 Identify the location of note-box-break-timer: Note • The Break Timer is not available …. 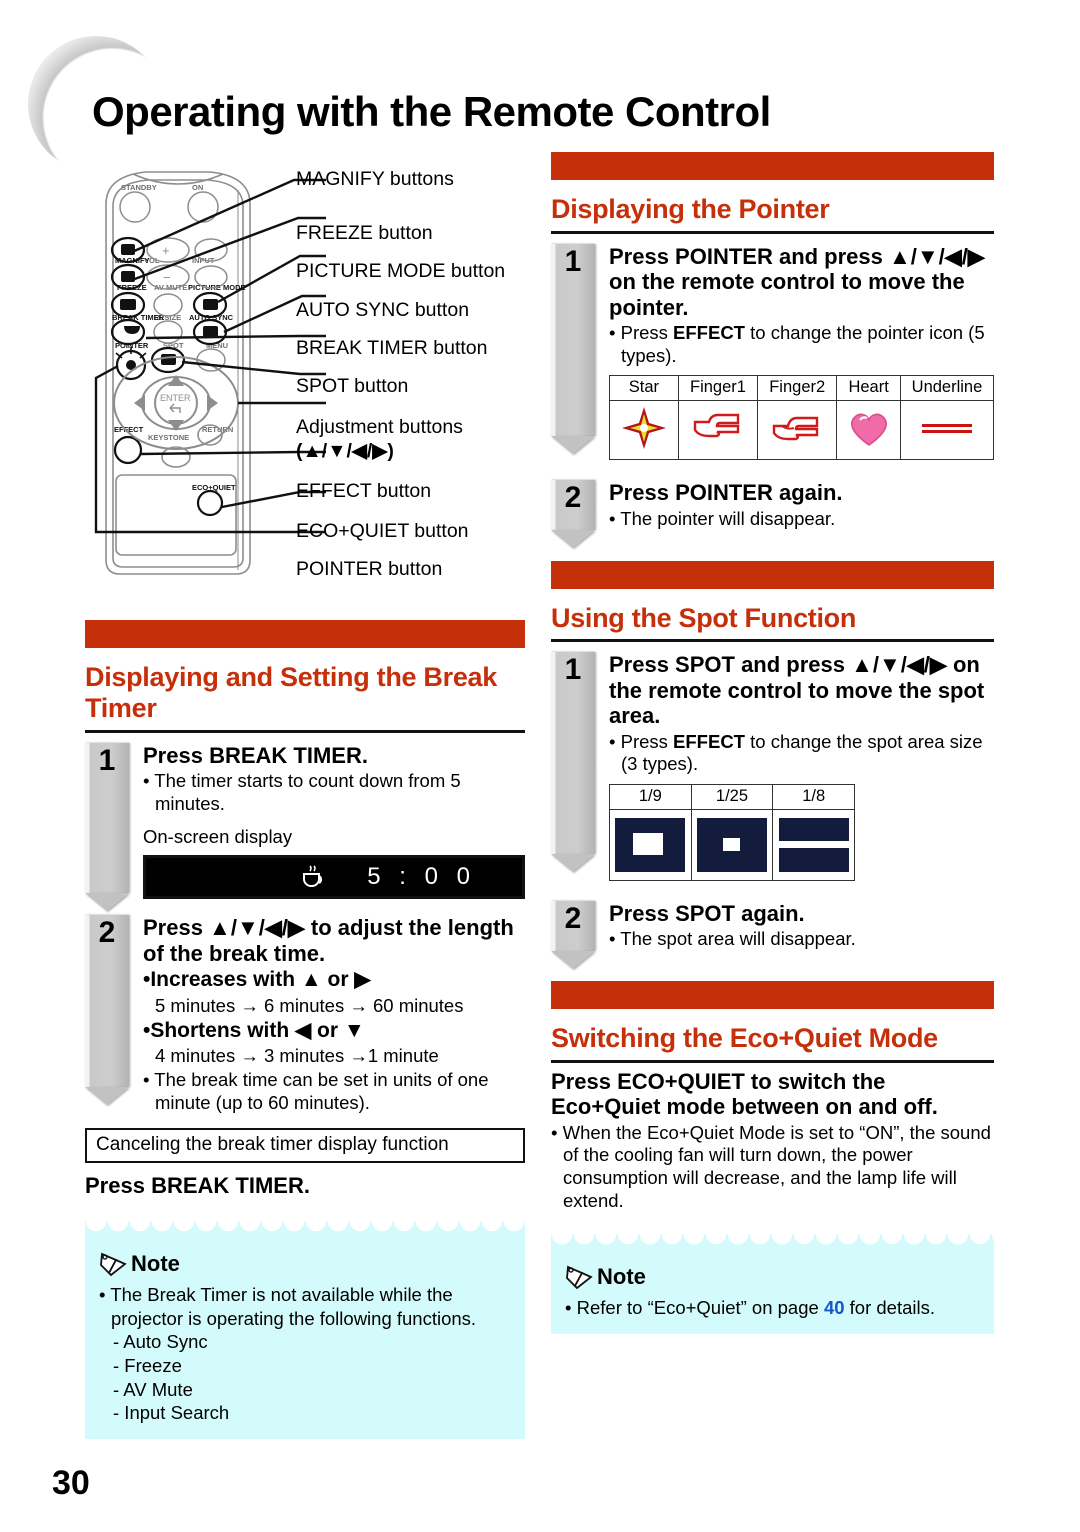
(305, 1330).